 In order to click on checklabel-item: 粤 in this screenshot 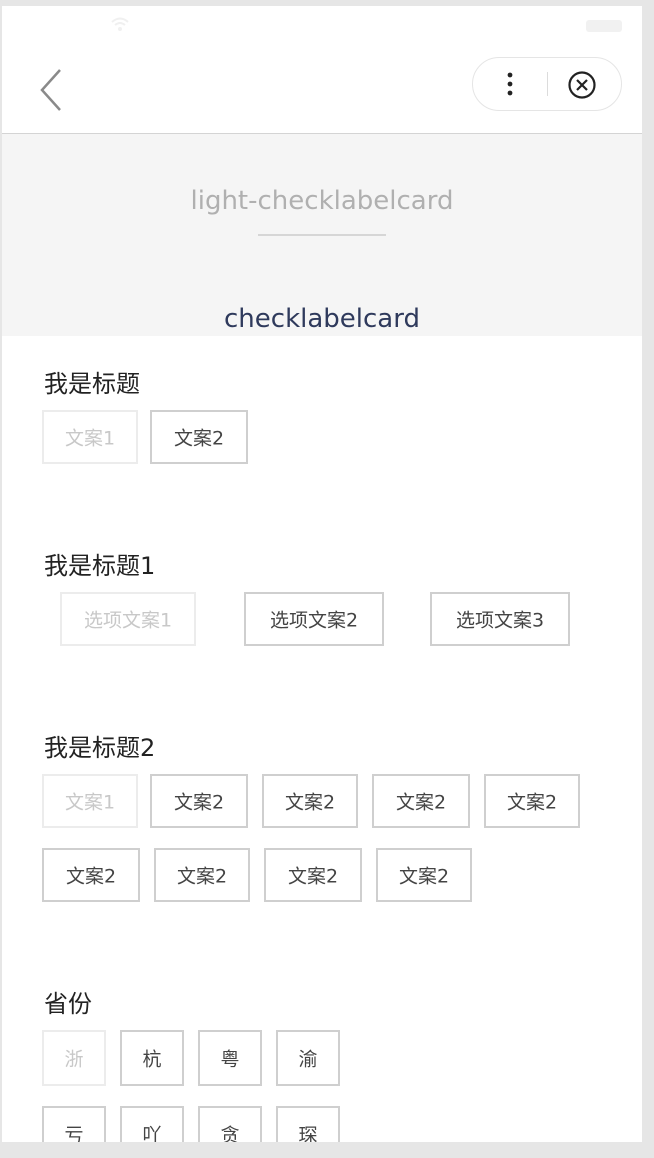, I will do `click(230, 1058)`.